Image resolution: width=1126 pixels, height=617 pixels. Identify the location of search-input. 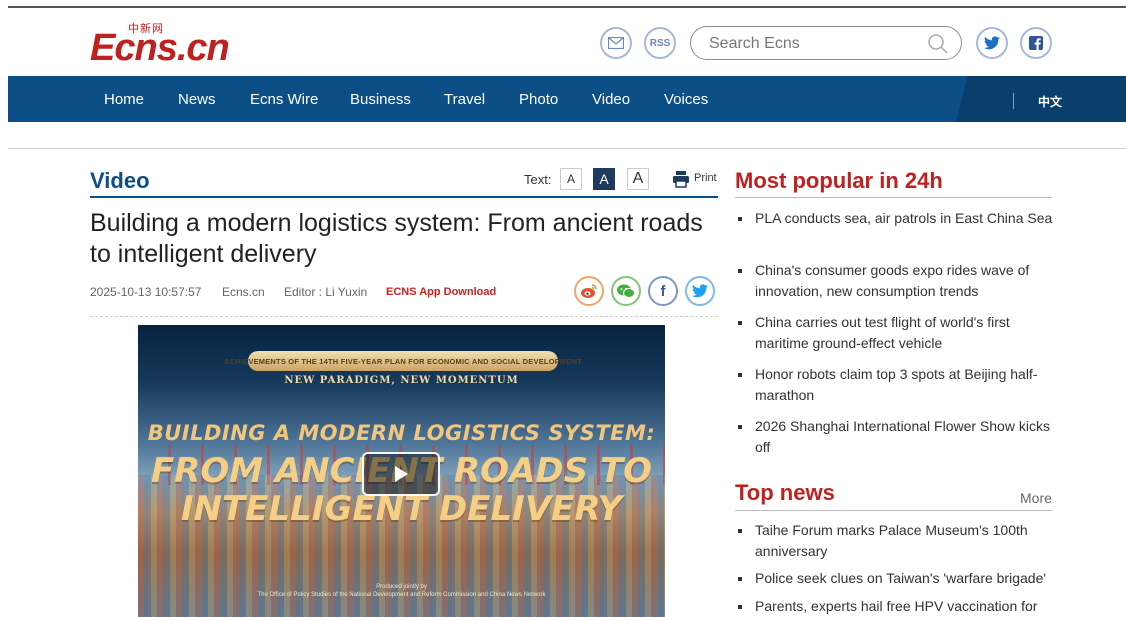
(809, 44).